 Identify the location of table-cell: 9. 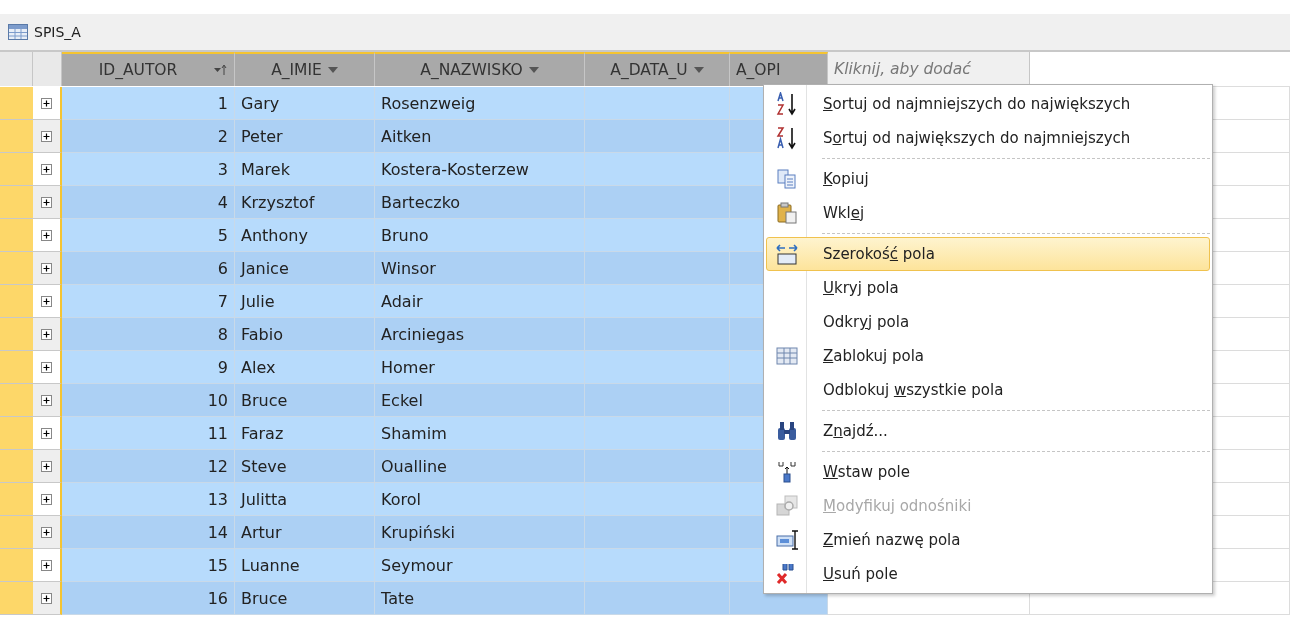
(148, 367).